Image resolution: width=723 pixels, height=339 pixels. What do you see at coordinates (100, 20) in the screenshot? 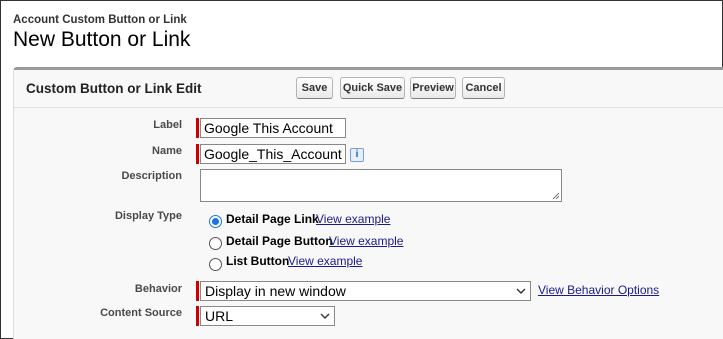
I see `page-subtitle: Account Custom Button or Link` at bounding box center [100, 20].